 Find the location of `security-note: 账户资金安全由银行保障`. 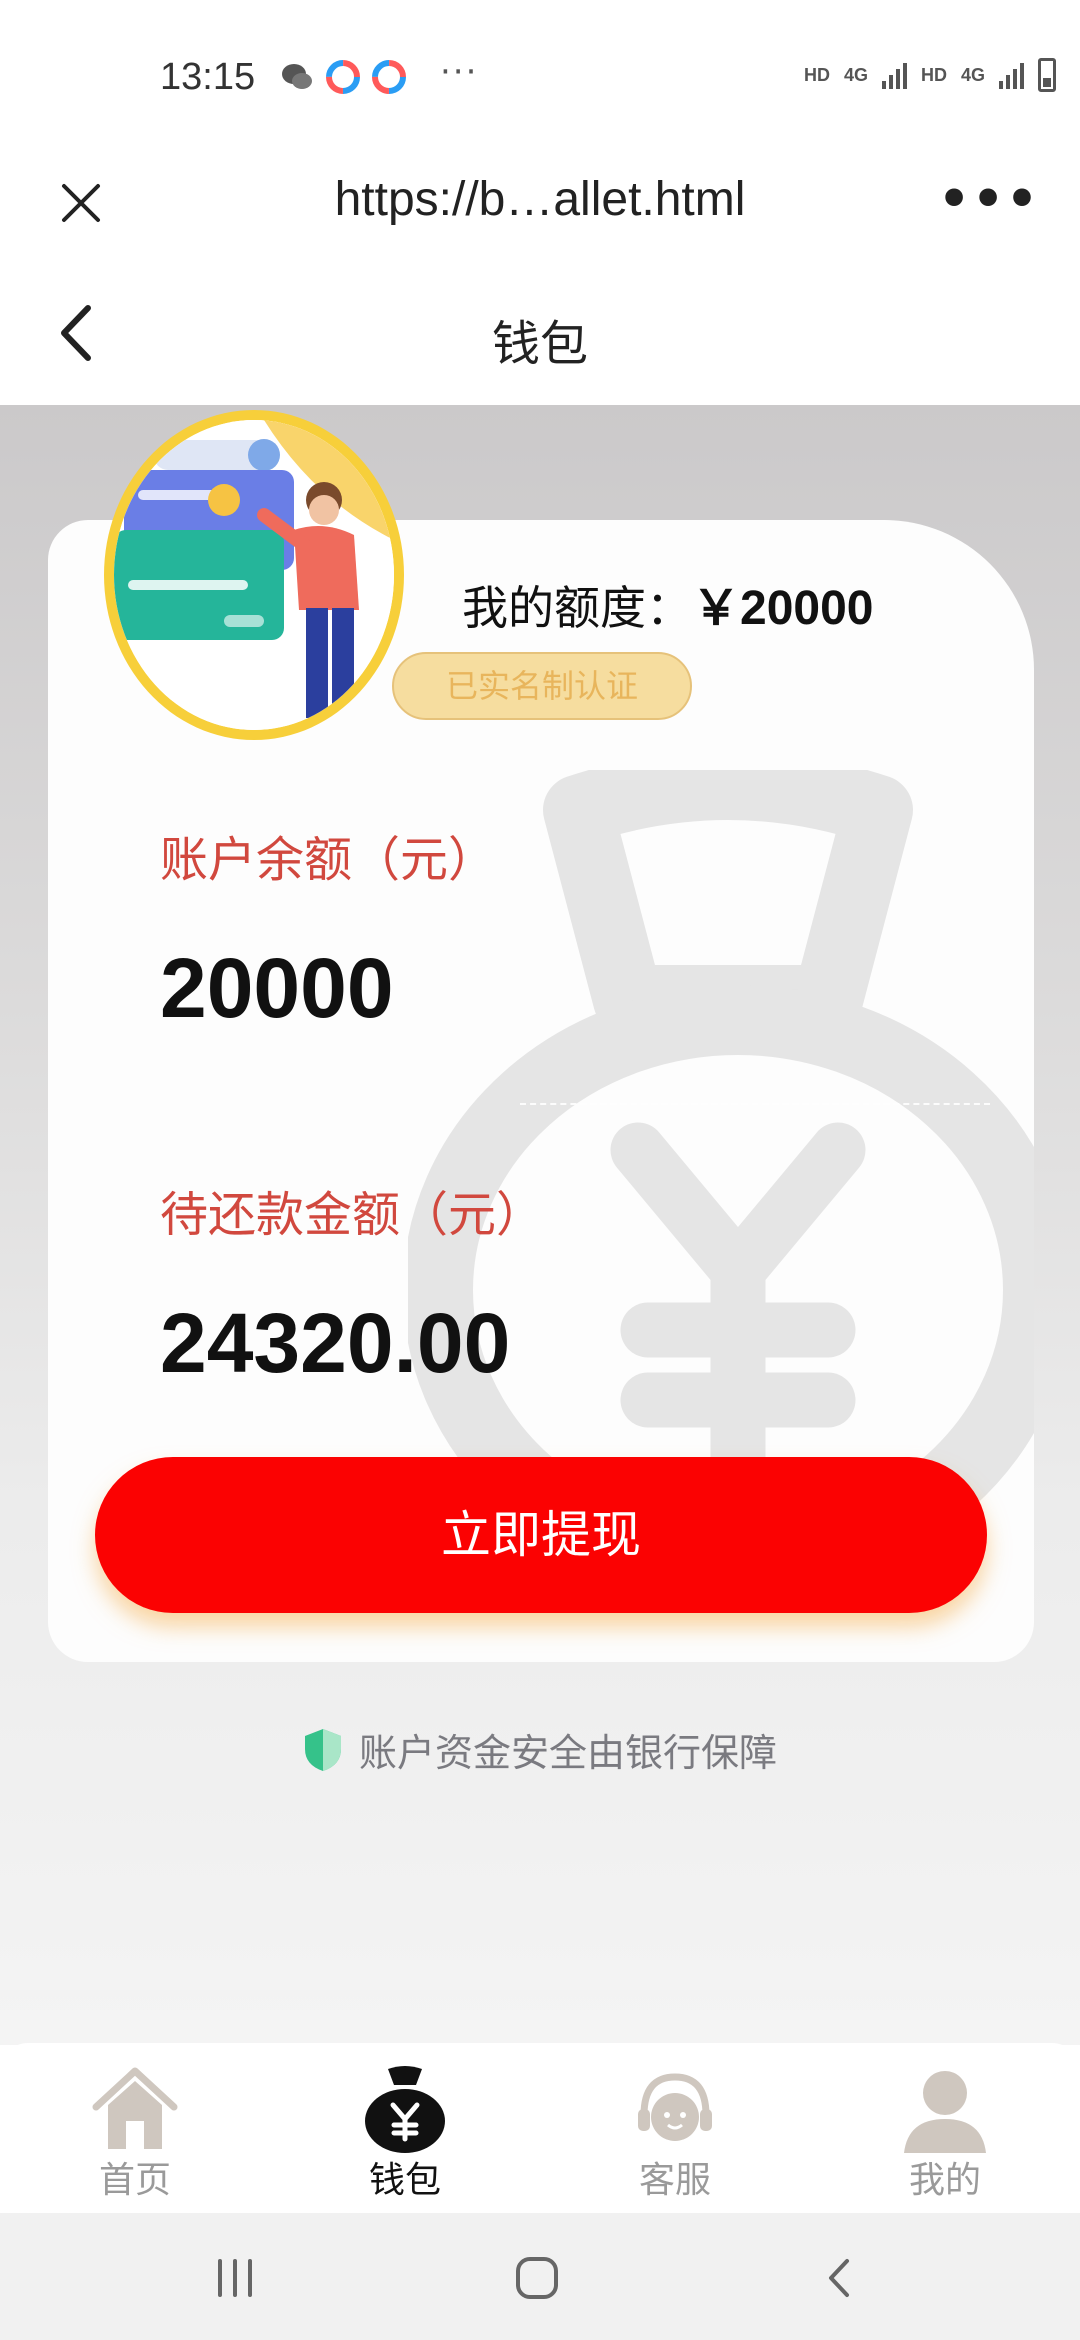

security-note: 账户资金安全由银行保障 is located at coordinates (540, 1749).